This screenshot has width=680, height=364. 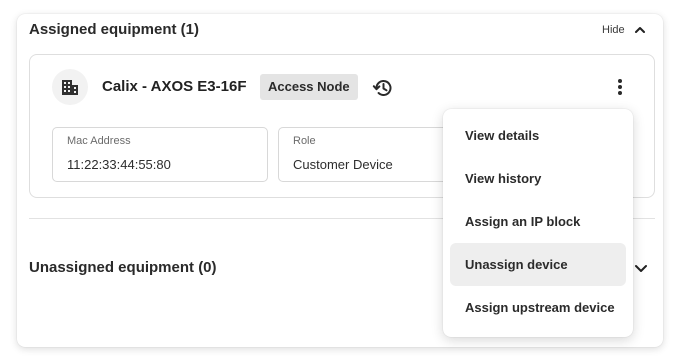 I want to click on hide-assigned-toggle: Hide, so click(x=624, y=30).